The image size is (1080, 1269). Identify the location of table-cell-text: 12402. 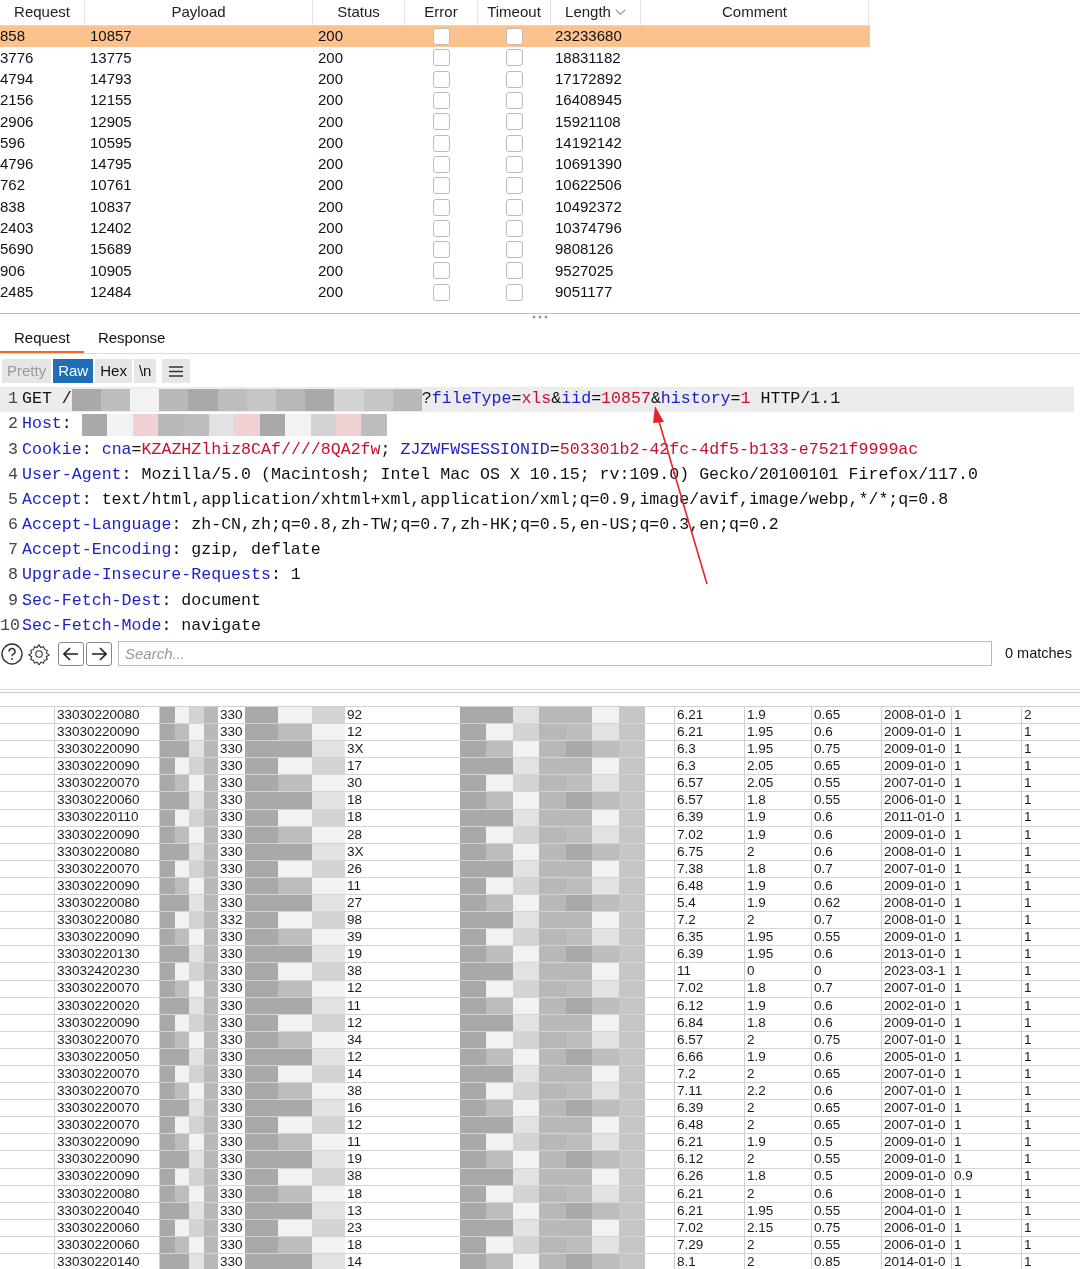
(111, 228).